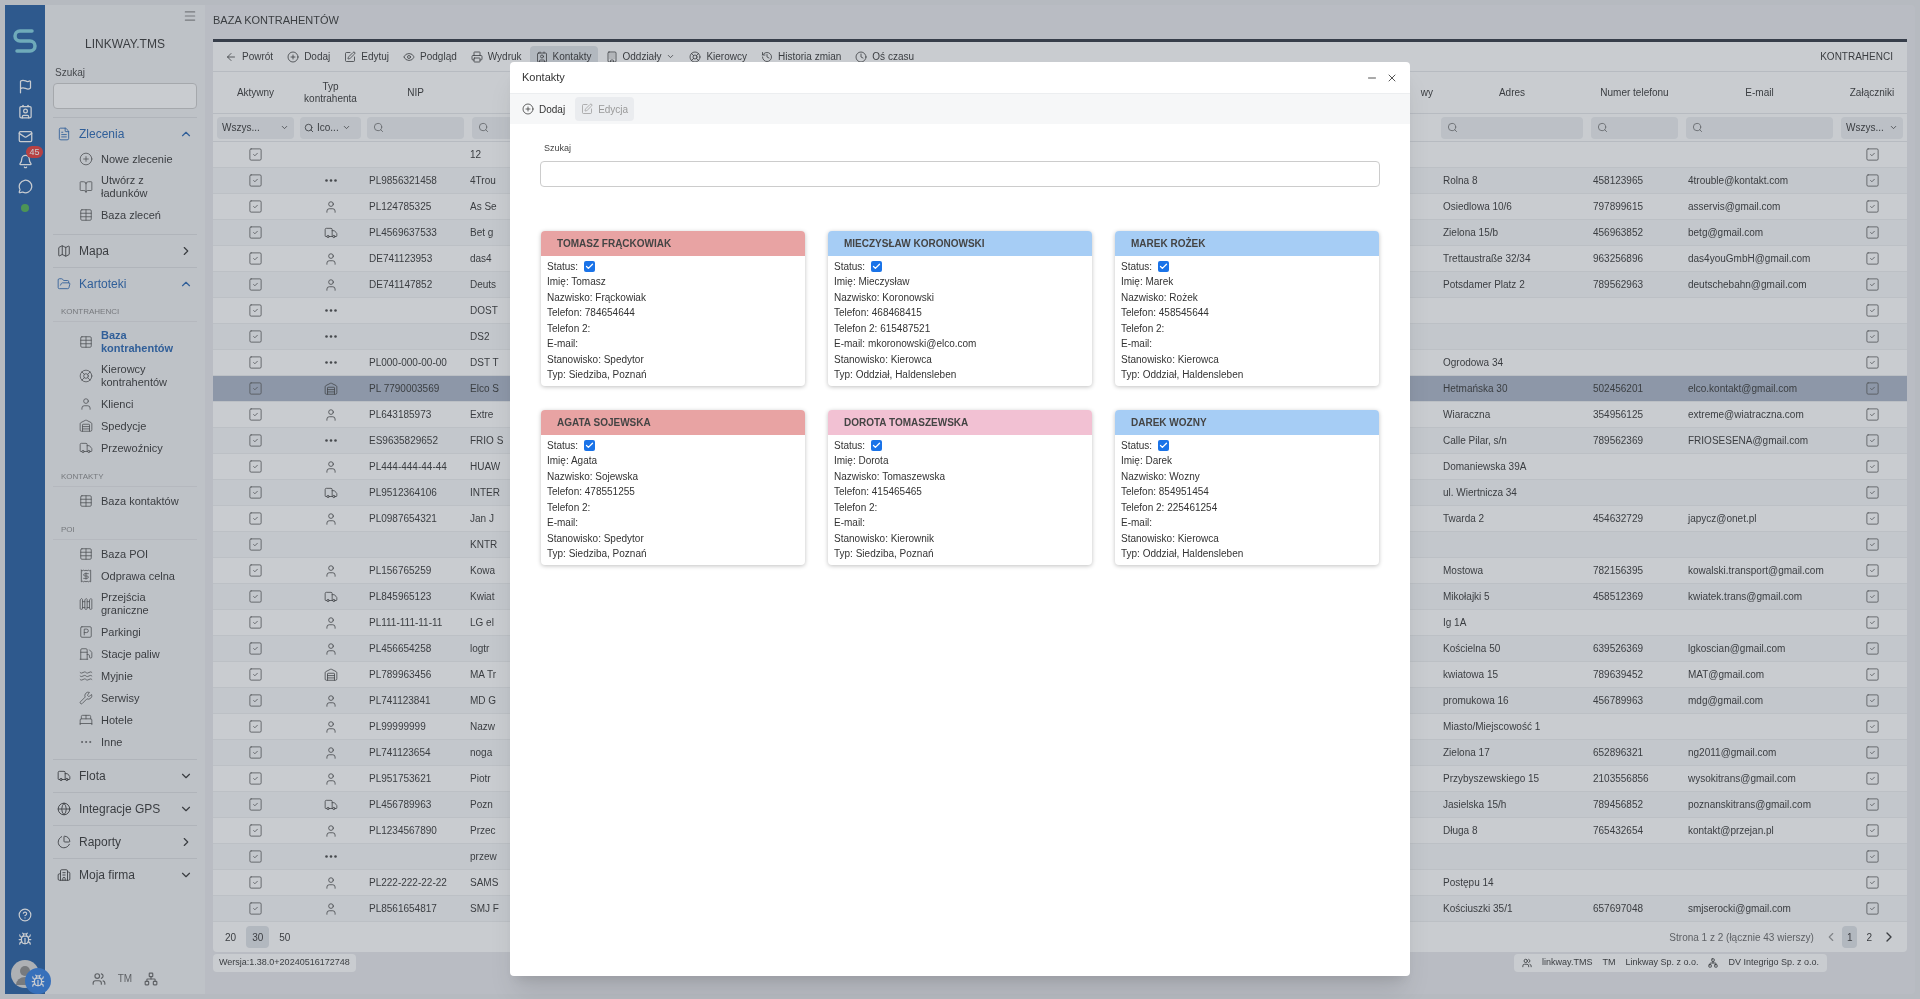 This screenshot has width=1920, height=999. I want to click on table-cell-text: Twarda 2, so click(1464, 519).